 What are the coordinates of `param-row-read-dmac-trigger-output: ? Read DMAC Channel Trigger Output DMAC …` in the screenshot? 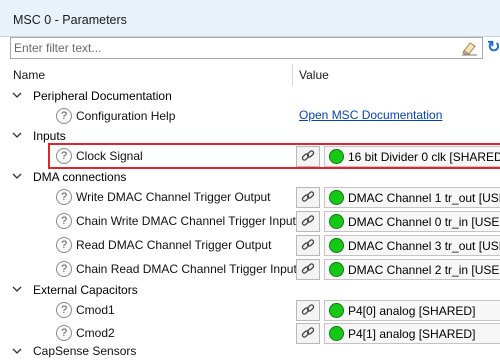 It's located at (250, 246).